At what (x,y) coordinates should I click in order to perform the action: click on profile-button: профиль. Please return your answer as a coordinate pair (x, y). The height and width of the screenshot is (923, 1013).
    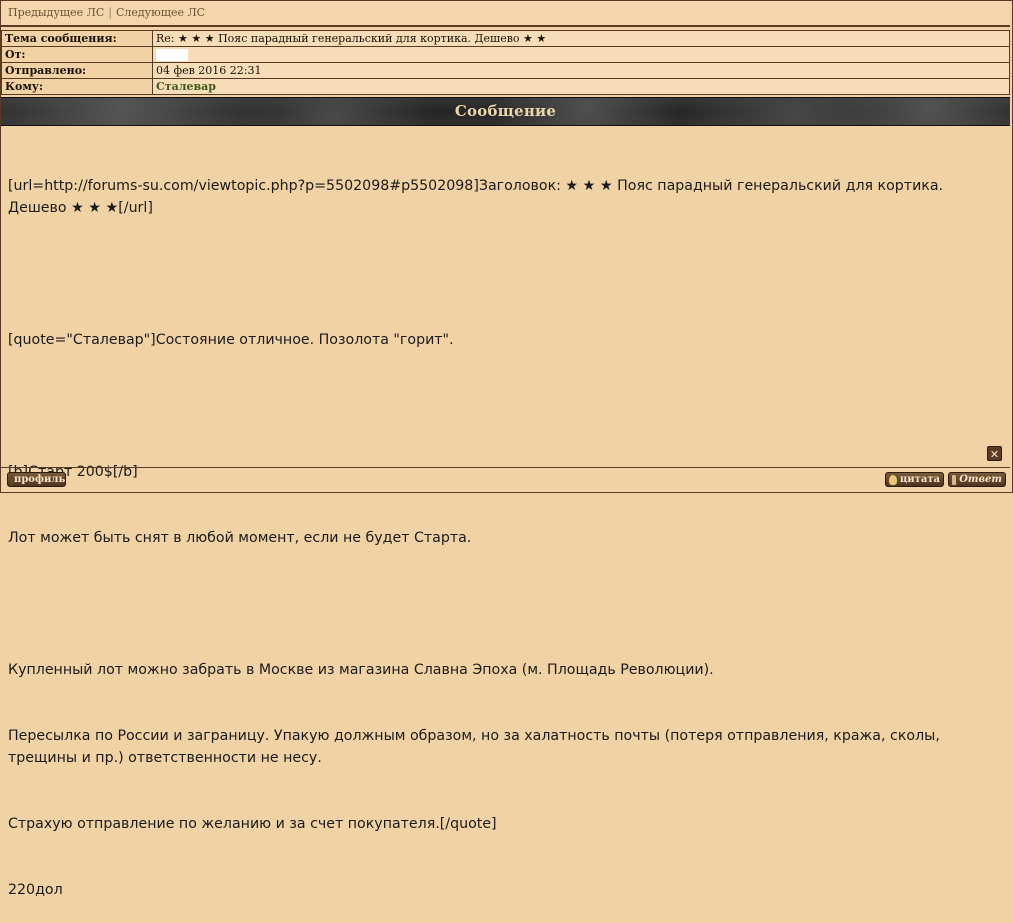
    Looking at the image, I should click on (36, 479).